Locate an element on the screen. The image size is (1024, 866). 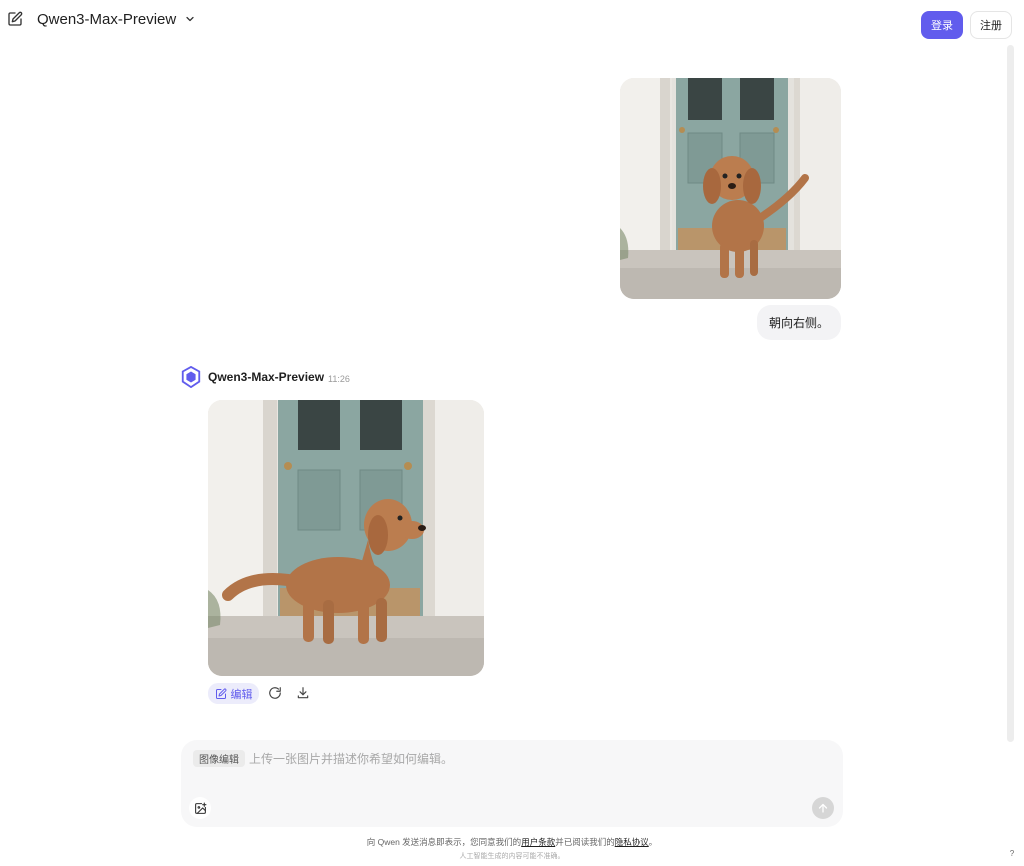
prompt-input is located at coordinates (529, 758).